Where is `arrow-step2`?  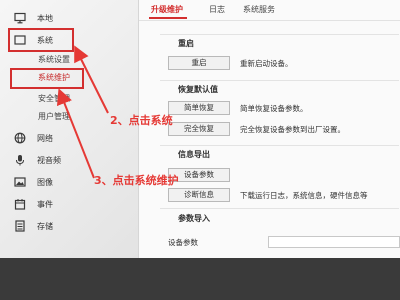 arrow-step2 is located at coordinates (91, 79).